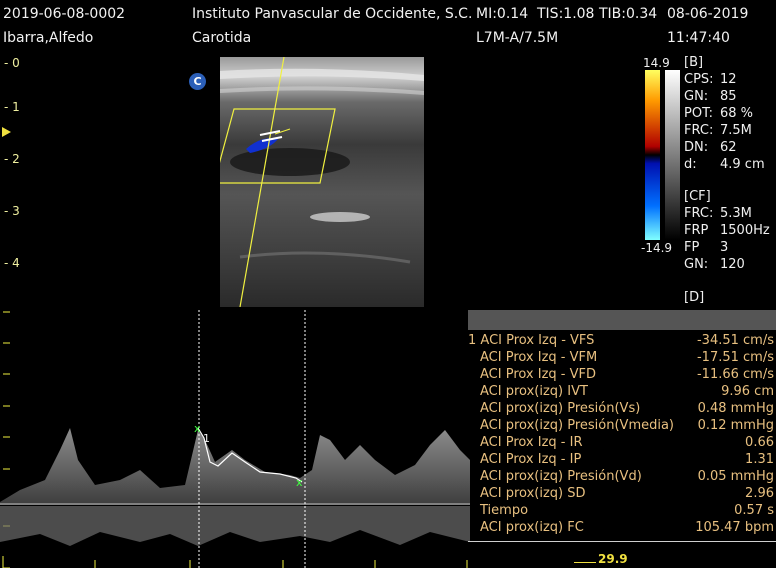 Image resolution: width=776 pixels, height=568 pixels. I want to click on exam-time: 11:47:40, so click(698, 38).